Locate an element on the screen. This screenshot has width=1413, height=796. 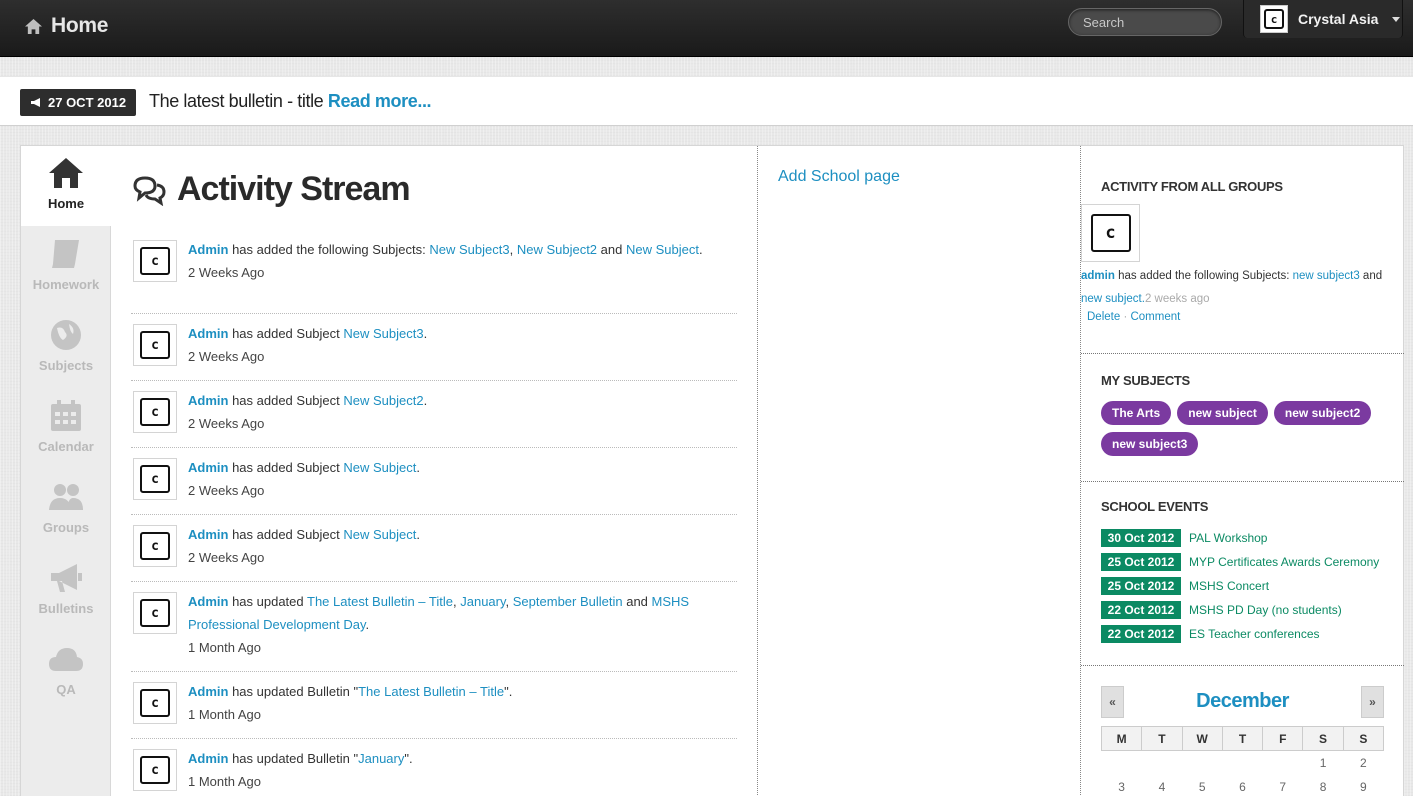
subject-pill: new subject3 is located at coordinates (1150, 444).